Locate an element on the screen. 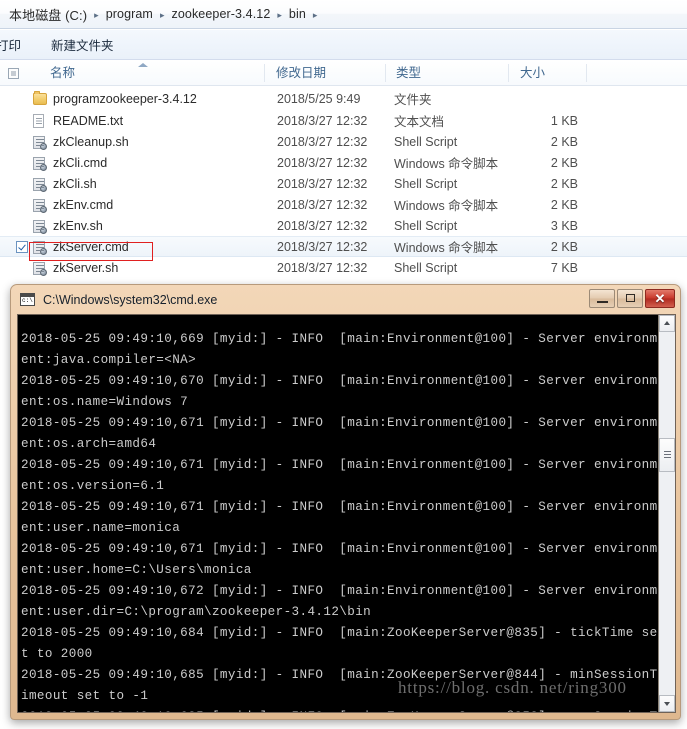  select-all-checkbox is located at coordinates (13, 73).